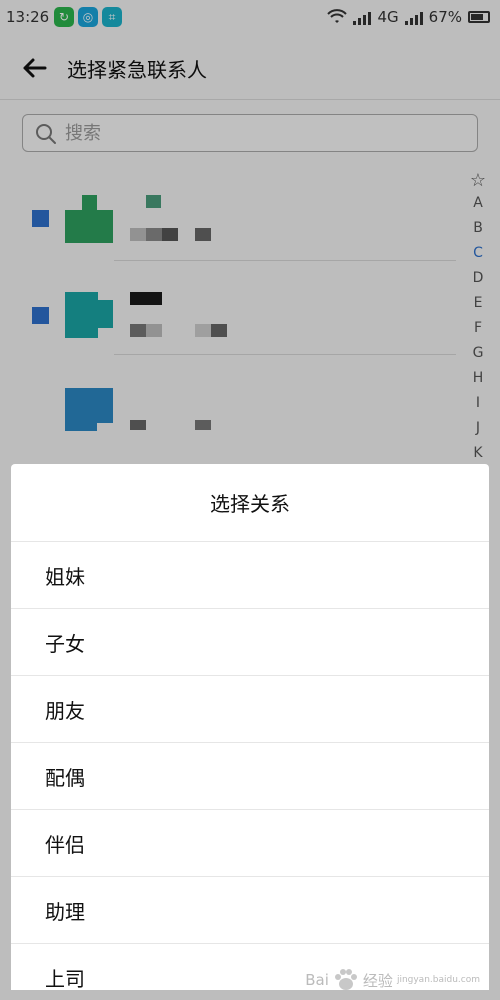 Image resolution: width=500 pixels, height=1000 pixels. I want to click on option-partner: 伴侣, so click(250, 843).